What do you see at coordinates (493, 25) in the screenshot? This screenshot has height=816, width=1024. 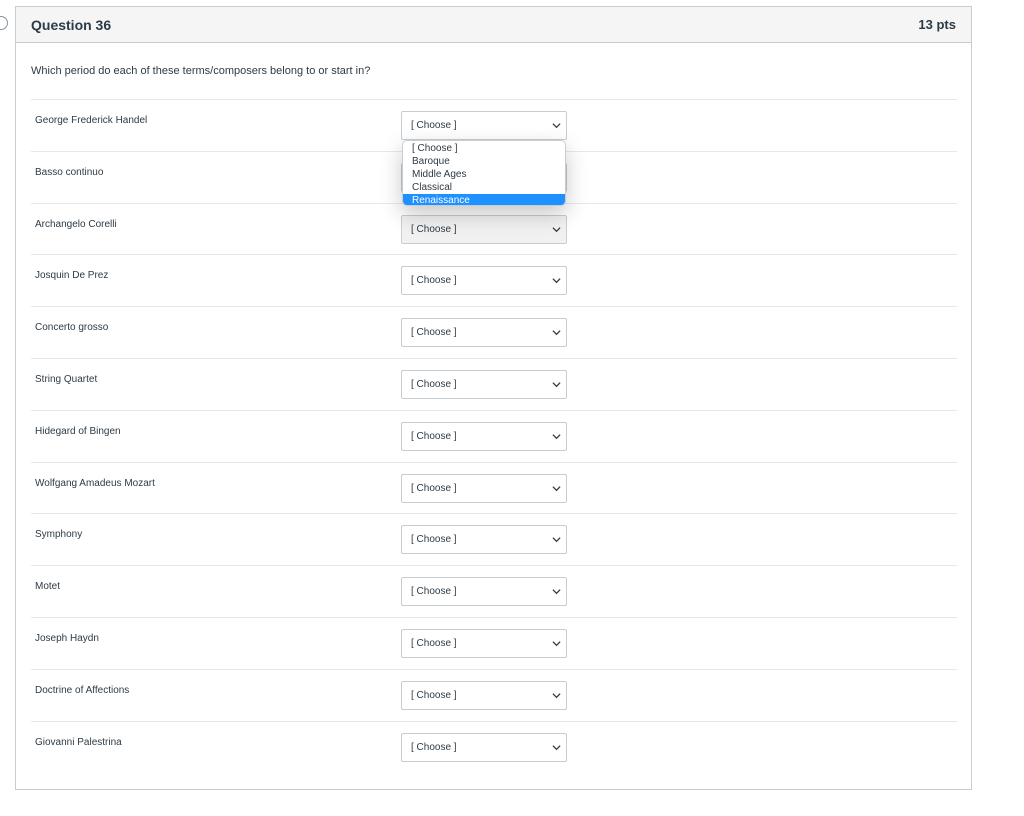 I see `question-header: Question 36 13 pts` at bounding box center [493, 25].